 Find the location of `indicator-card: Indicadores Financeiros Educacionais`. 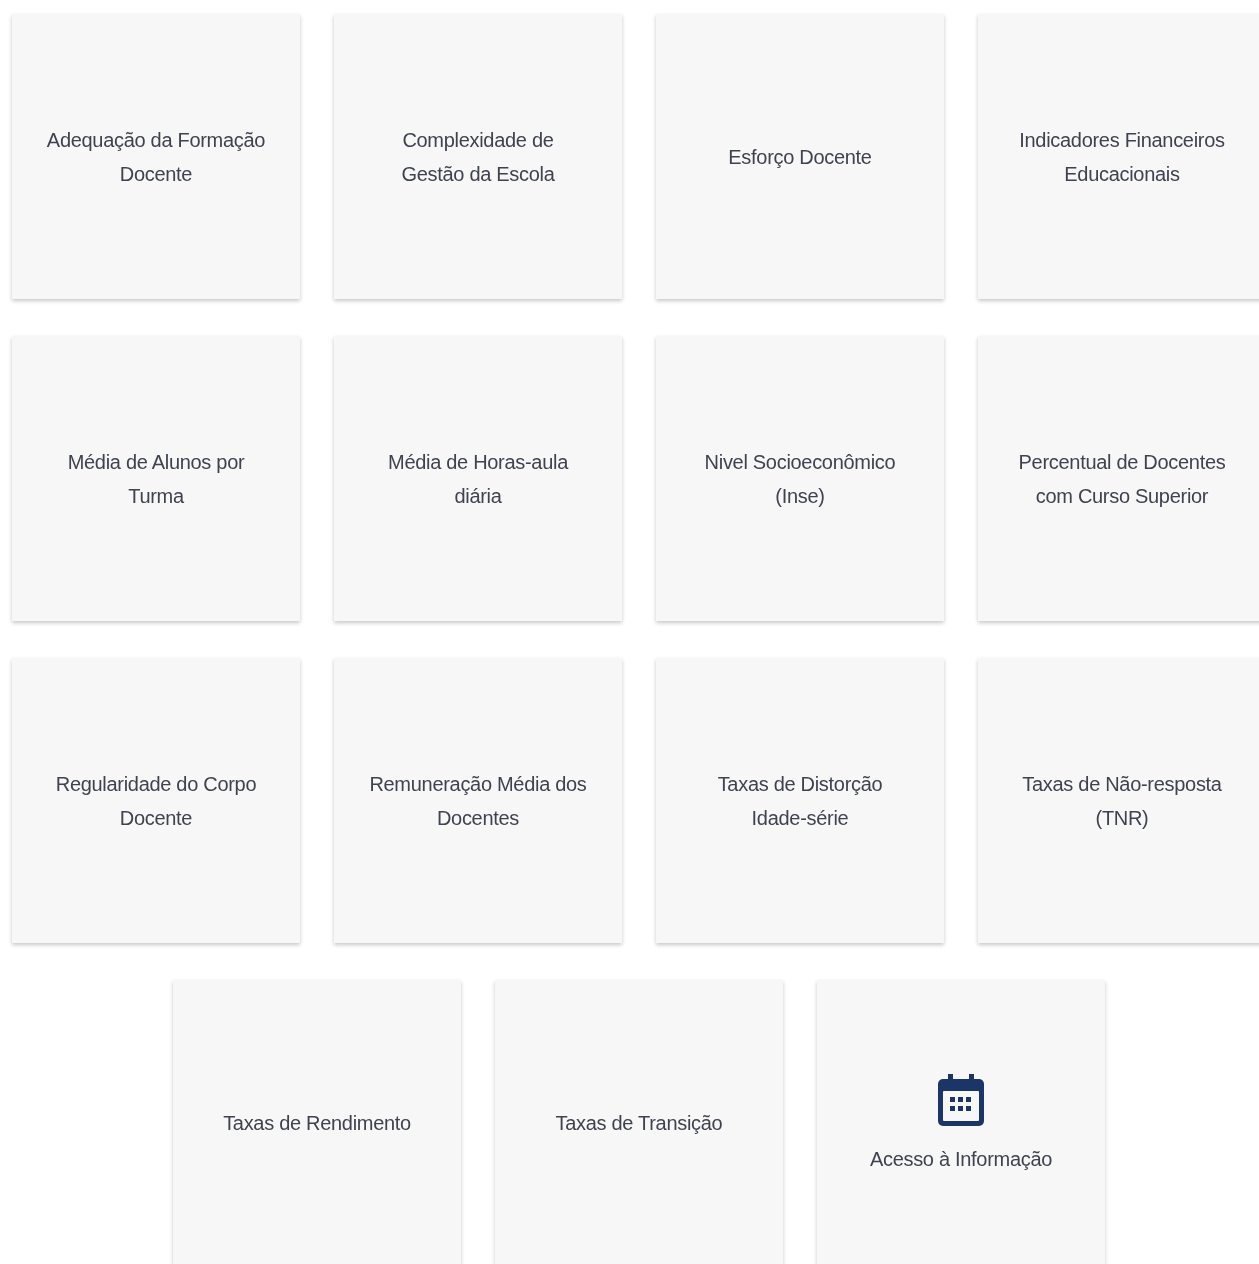

indicator-card: Indicadores Financeiros Educacionais is located at coordinates (1118, 156).